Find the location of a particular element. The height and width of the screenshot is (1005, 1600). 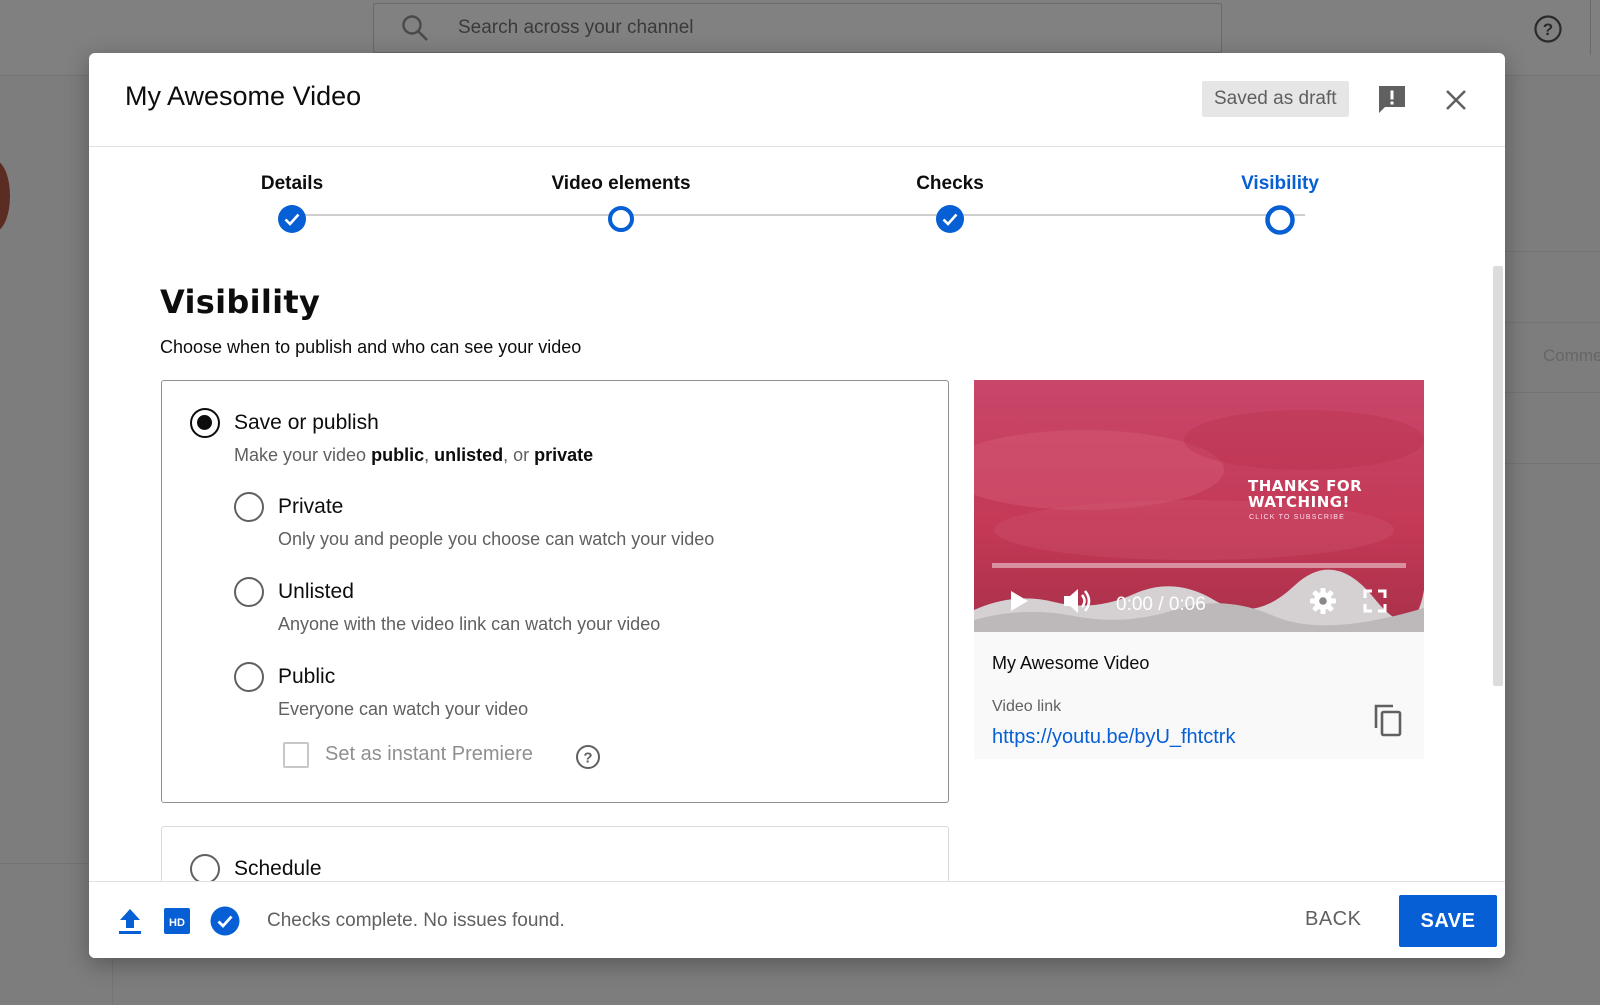

background-search-bar: Search across your channel is located at coordinates (797, 28).